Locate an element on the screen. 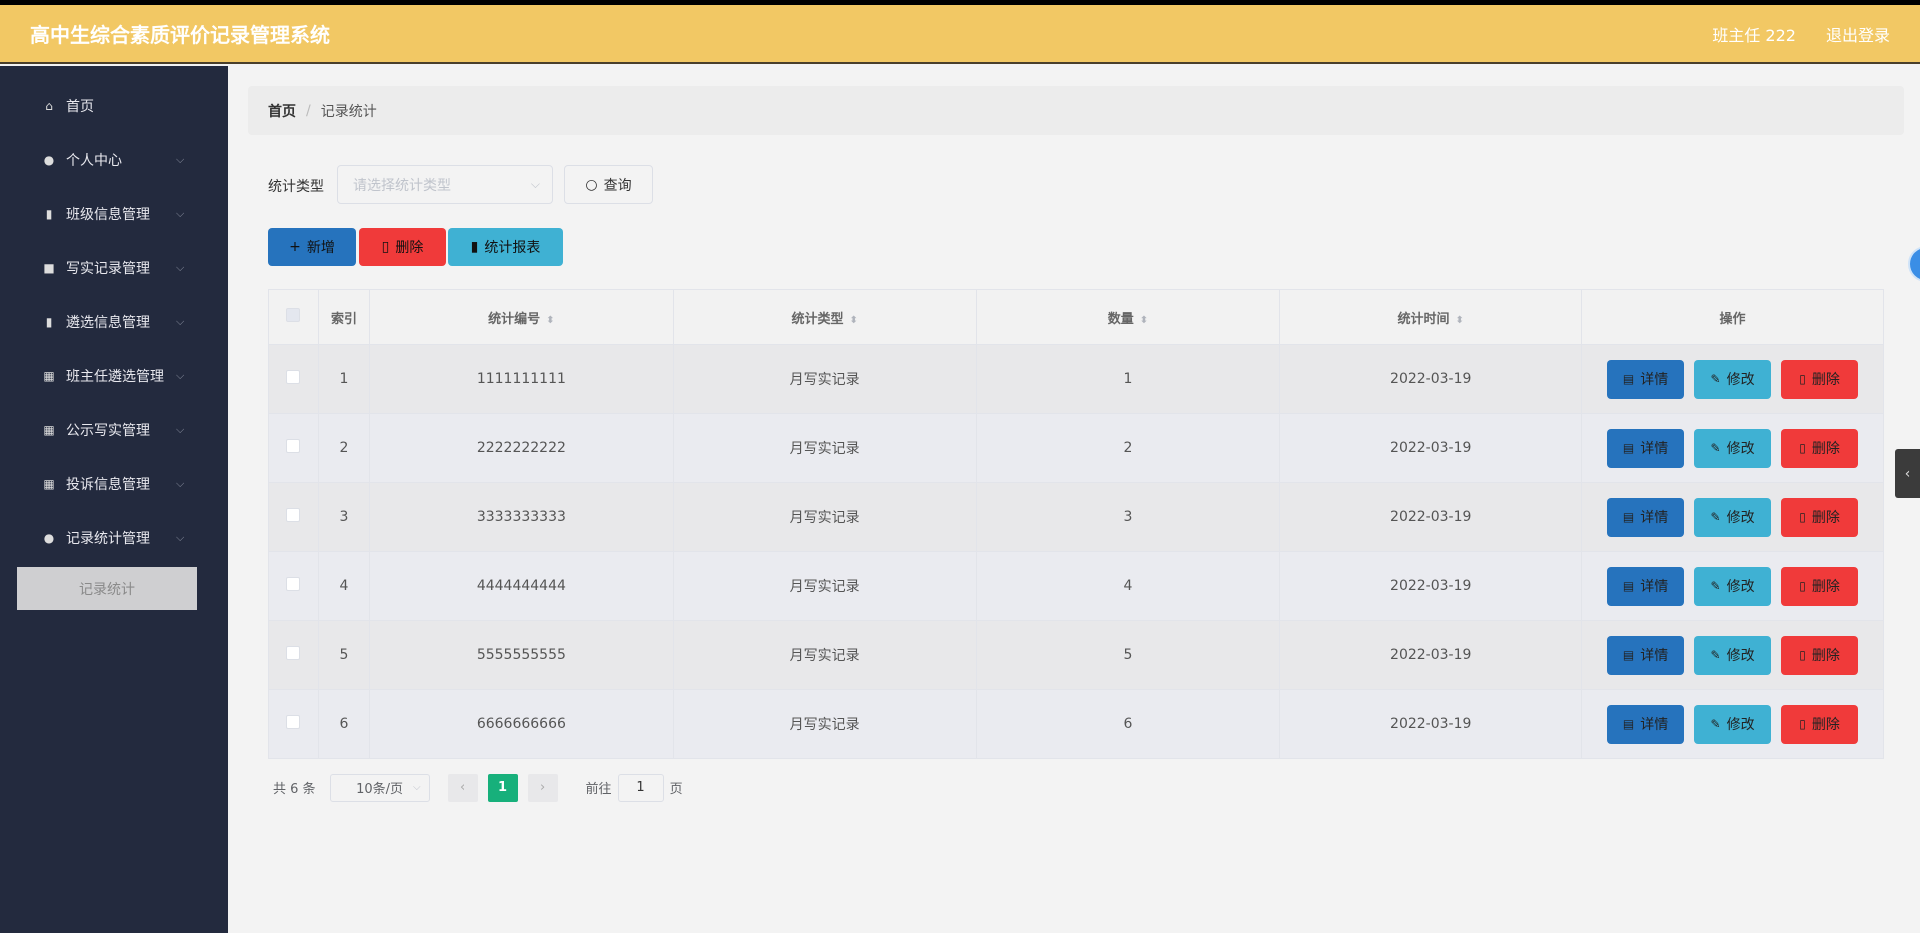 This screenshot has height=933, width=1920. stat-type-select: 请选择统计类型 ⌵ is located at coordinates (445, 184).